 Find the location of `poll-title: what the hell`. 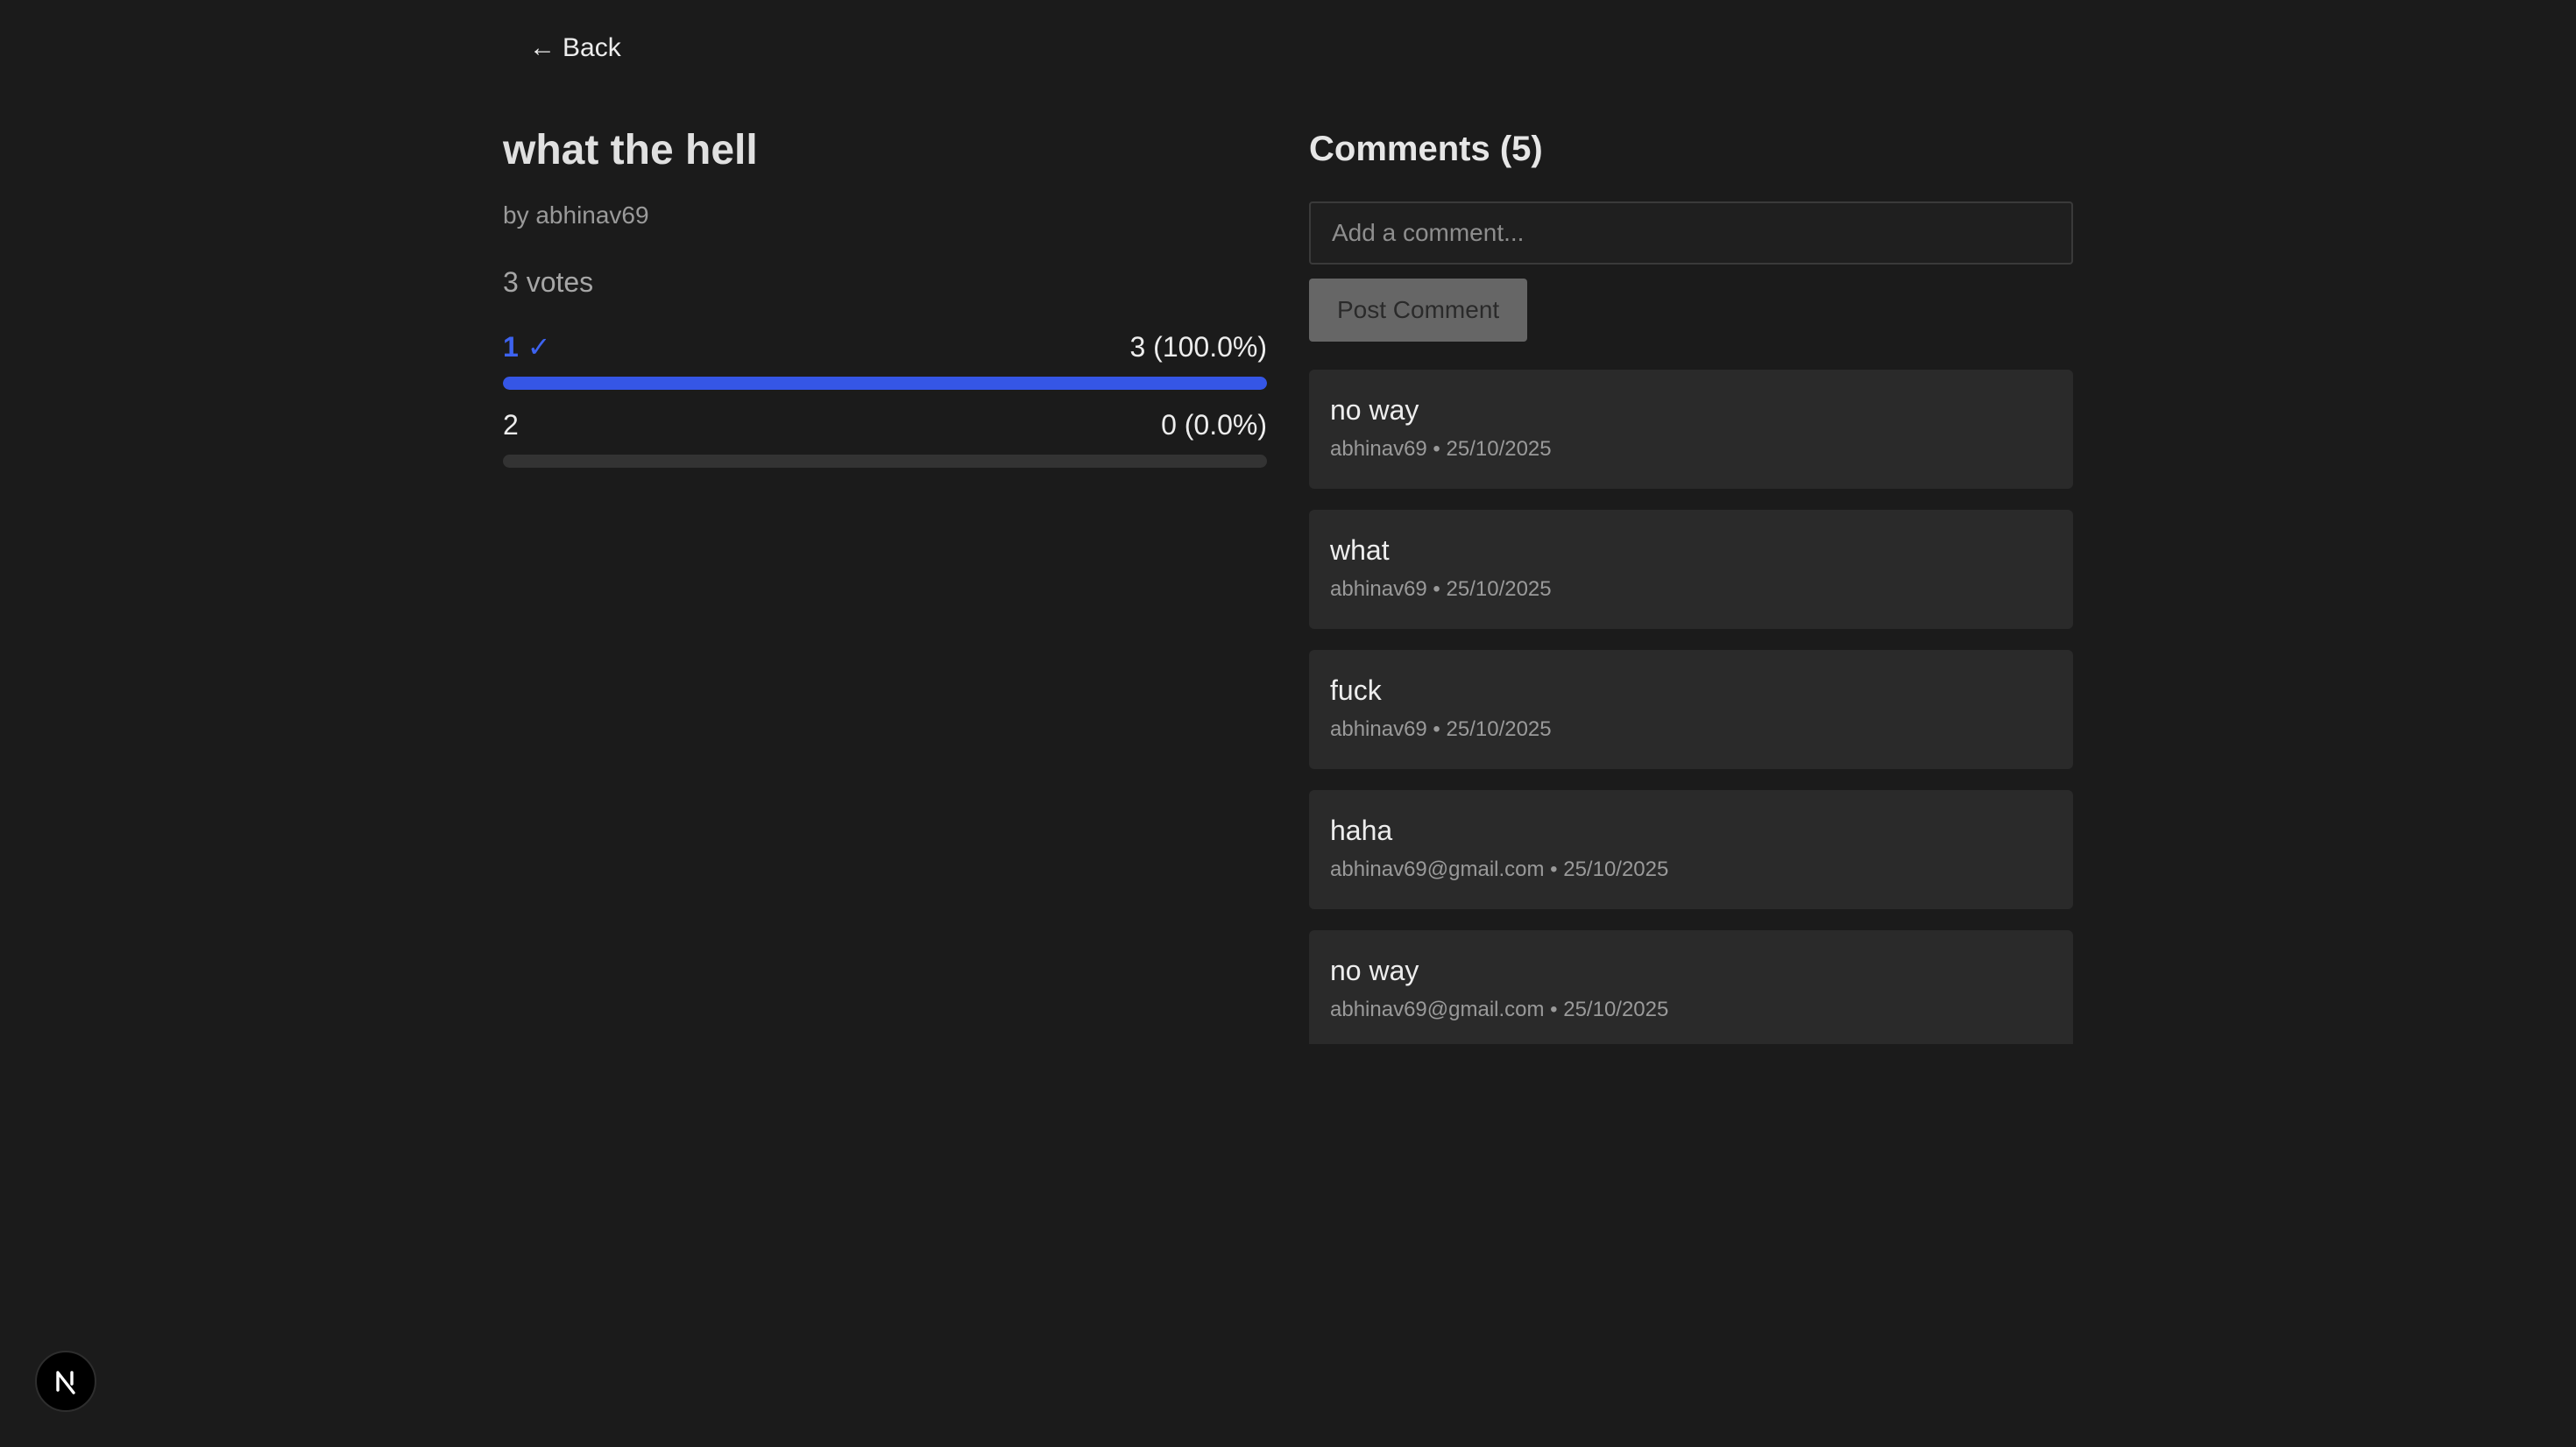

poll-title: what the hell is located at coordinates (630, 150).